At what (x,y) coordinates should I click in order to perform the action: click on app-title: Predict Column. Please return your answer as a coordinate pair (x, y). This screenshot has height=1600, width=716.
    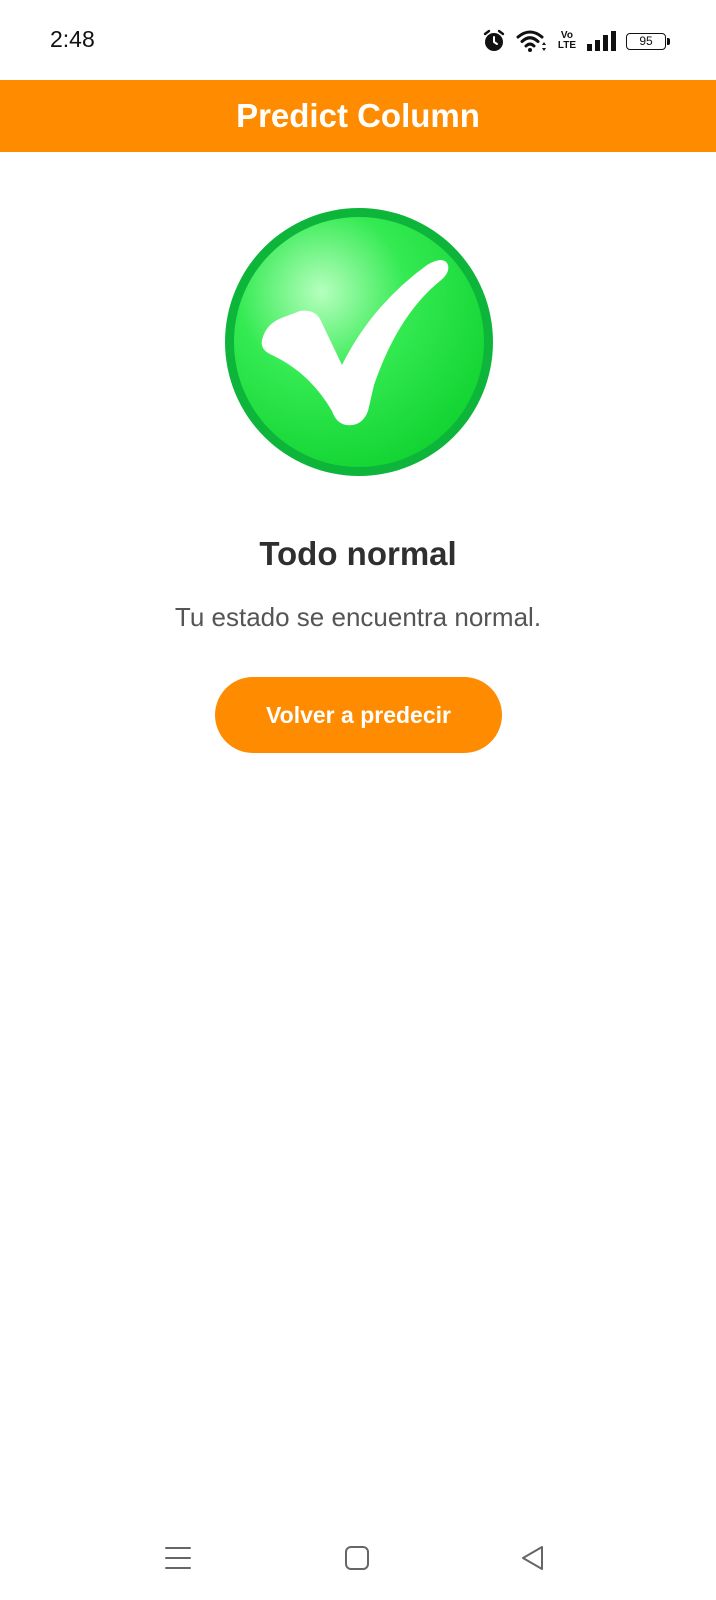
    Looking at the image, I should click on (358, 115).